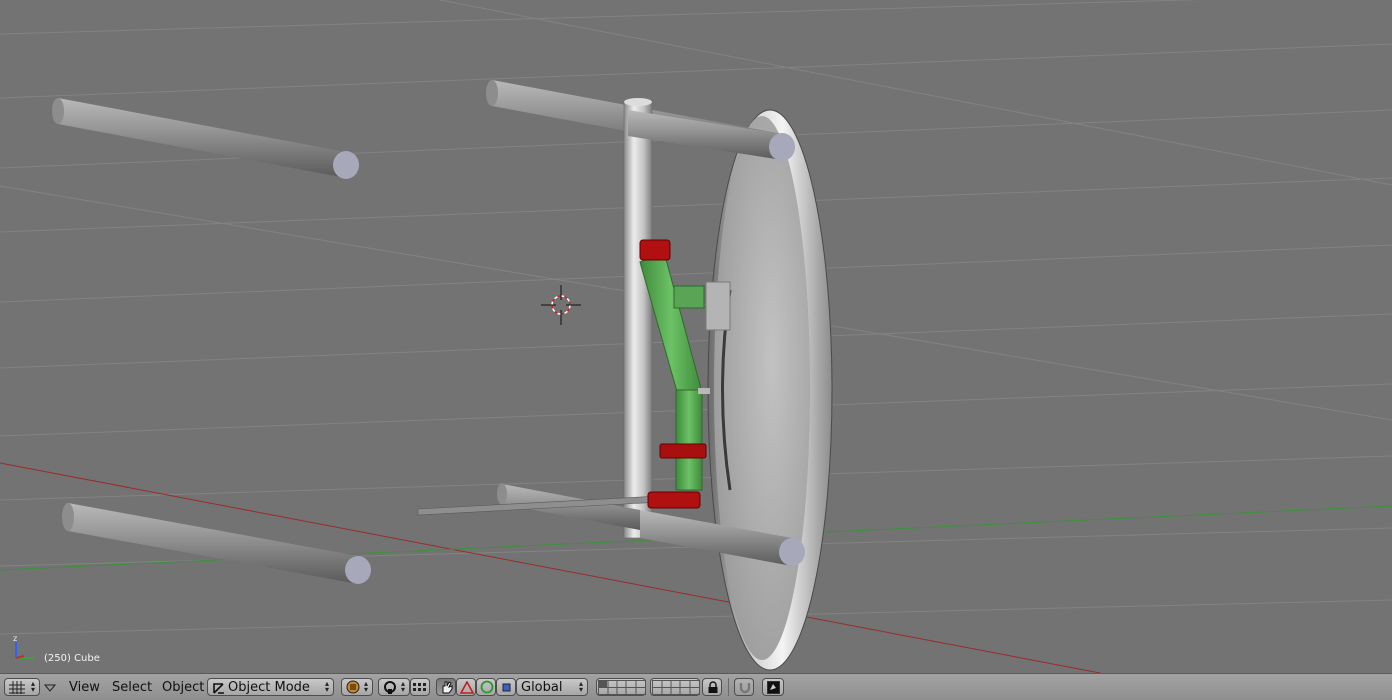  I want to click on lock-icon, so click(713, 687).